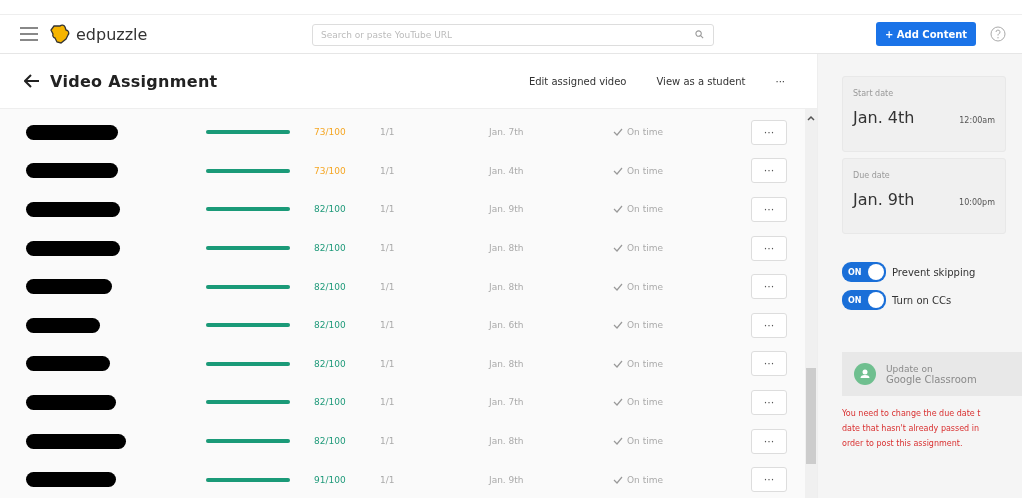  Describe the element at coordinates (924, 114) in the screenshot. I see `date-card: Start date Jan. 4th 12:00am` at that location.